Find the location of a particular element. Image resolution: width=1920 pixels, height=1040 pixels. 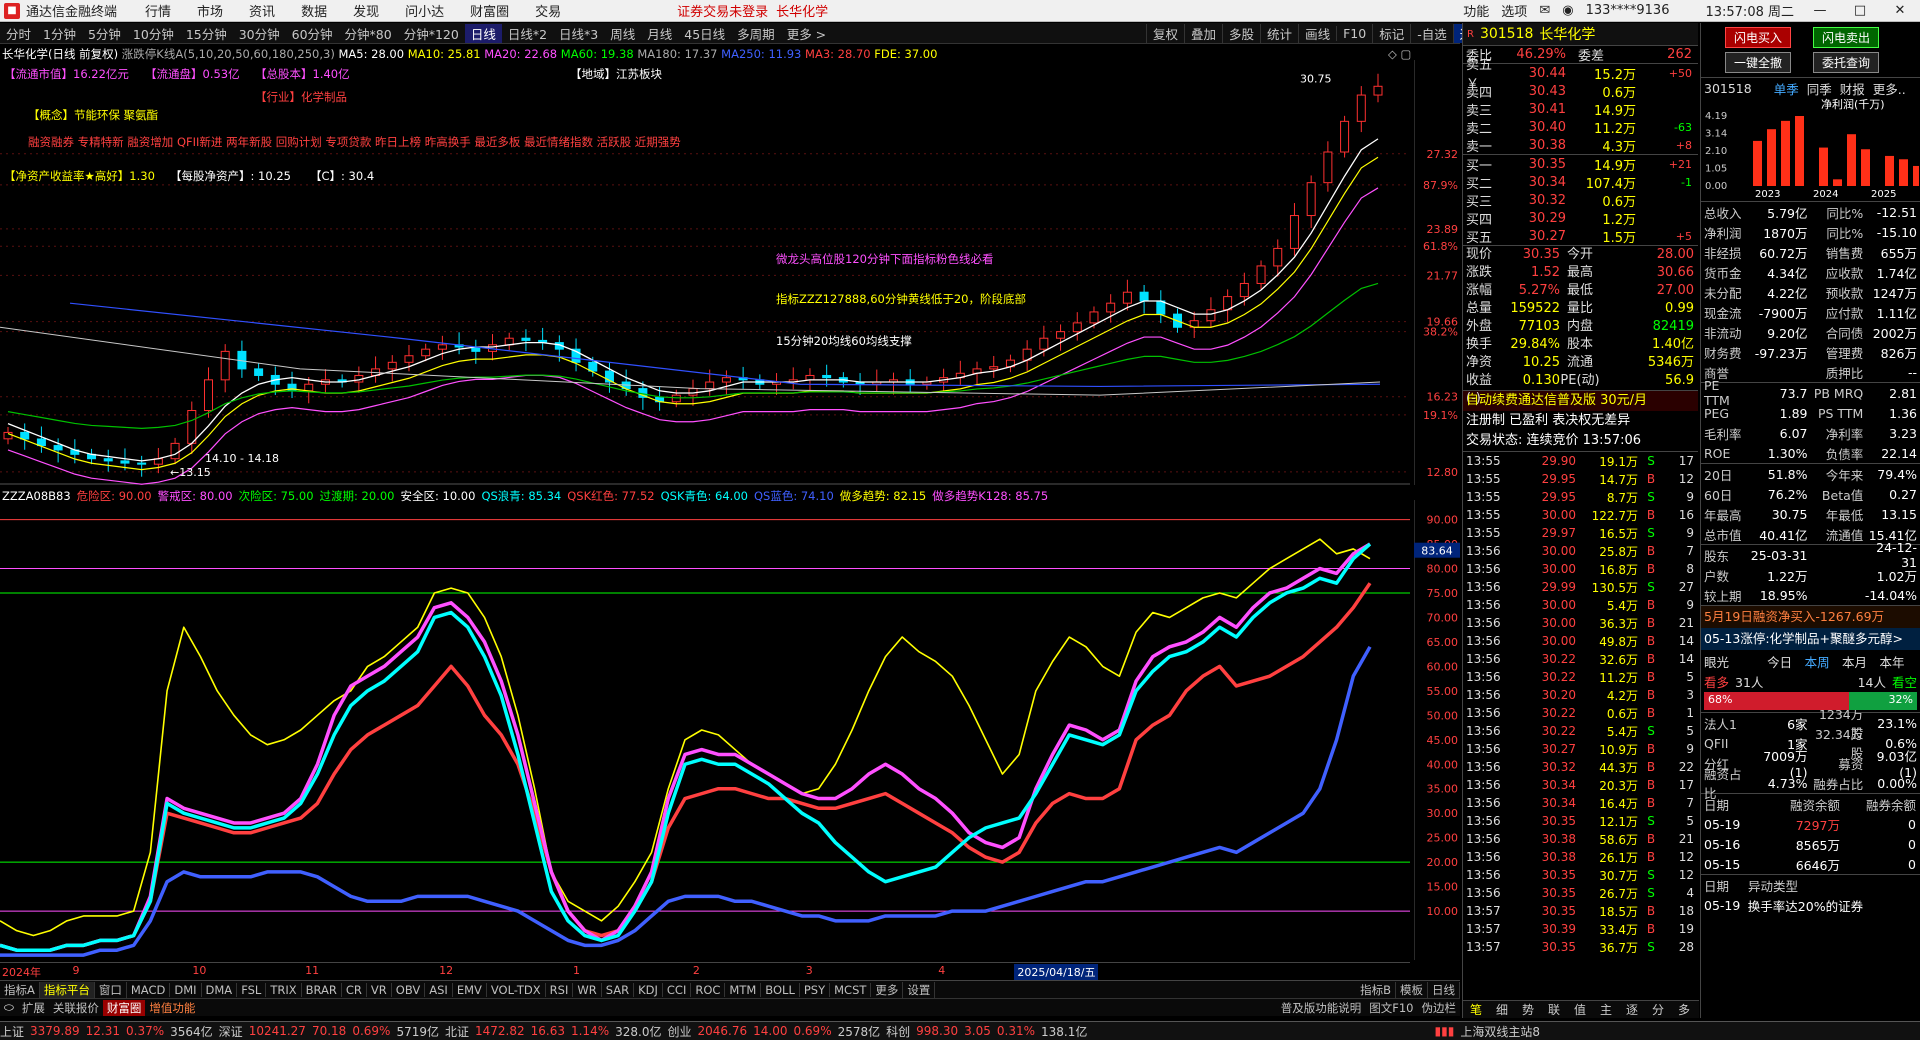

indicator-tab: PSY is located at coordinates (815, 989).